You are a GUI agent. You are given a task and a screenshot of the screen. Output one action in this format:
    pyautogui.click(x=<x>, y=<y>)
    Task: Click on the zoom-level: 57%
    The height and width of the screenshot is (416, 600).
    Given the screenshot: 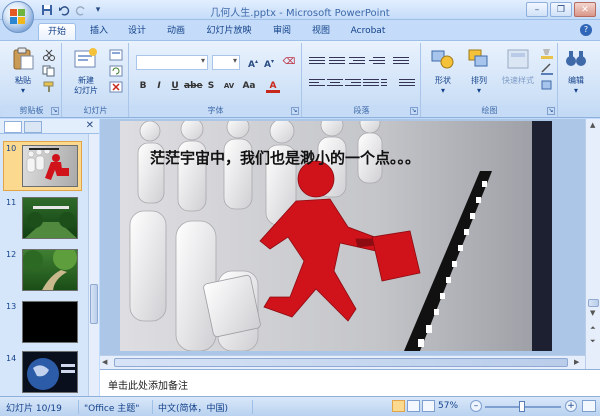 What is the action you would take?
    pyautogui.click(x=448, y=406)
    